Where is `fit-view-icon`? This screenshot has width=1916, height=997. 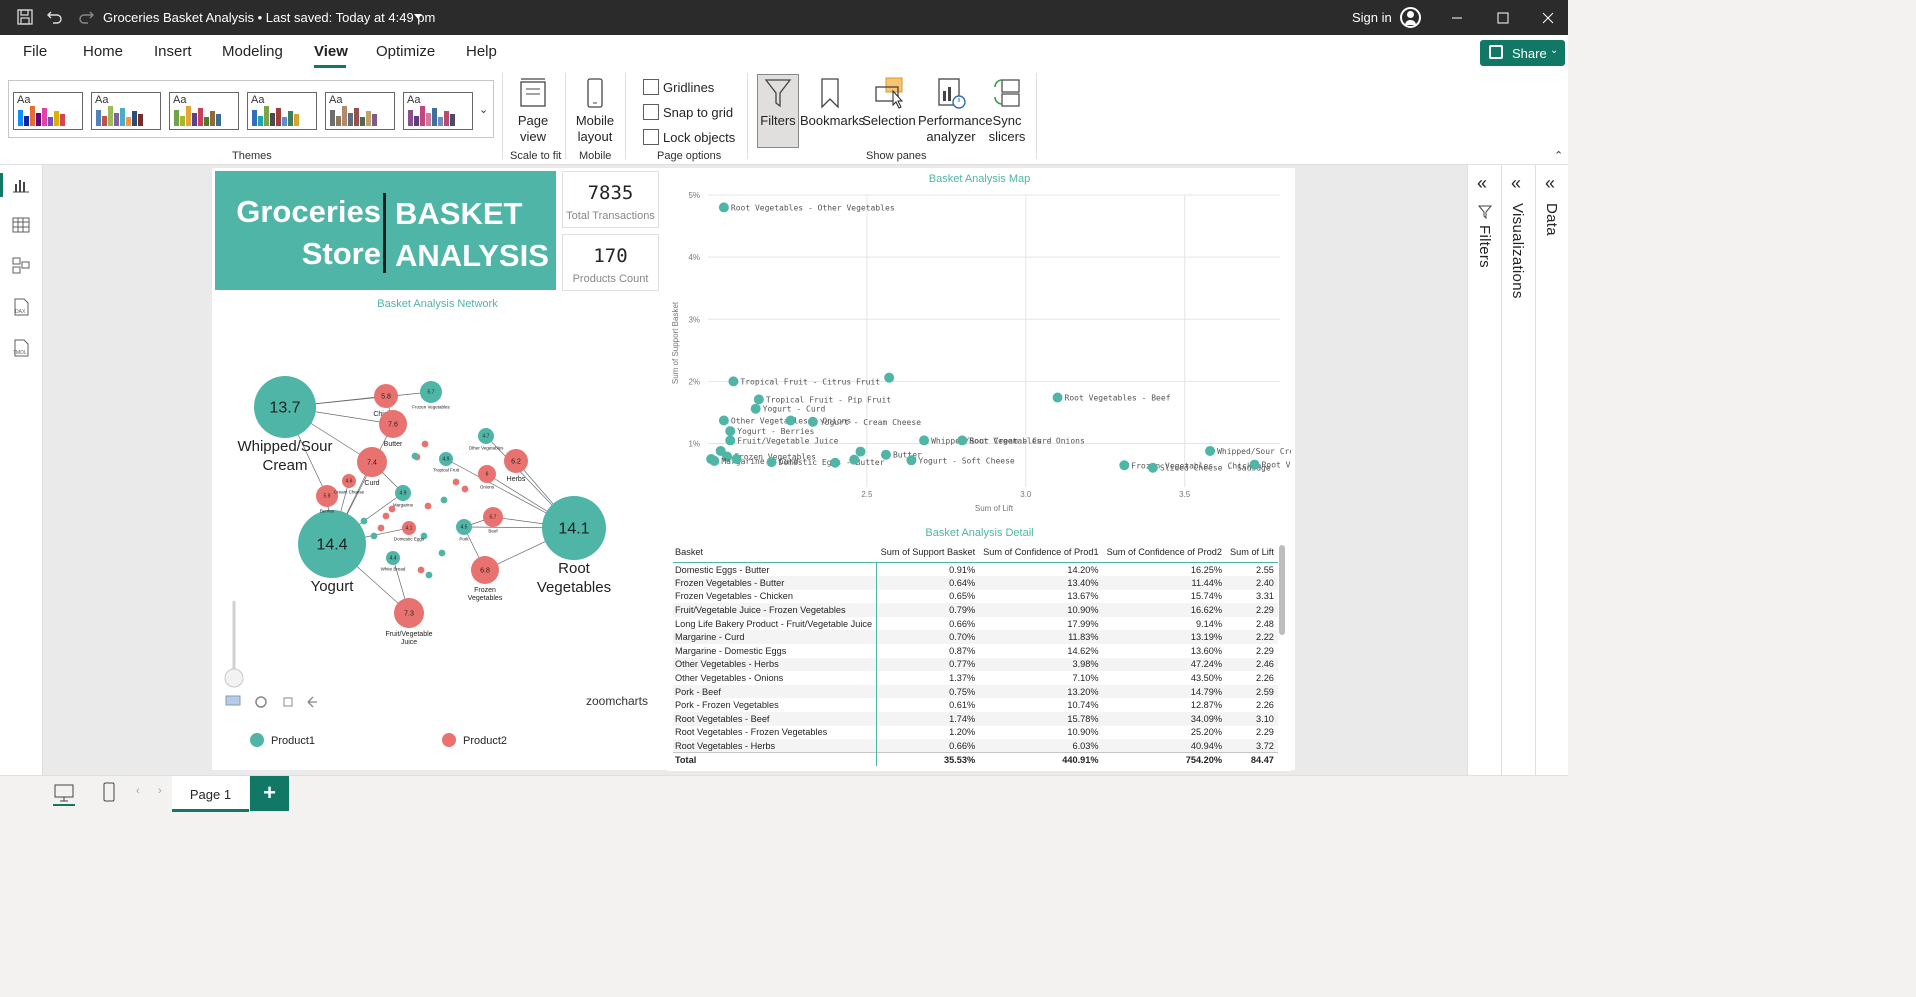 fit-view-icon is located at coordinates (233, 700).